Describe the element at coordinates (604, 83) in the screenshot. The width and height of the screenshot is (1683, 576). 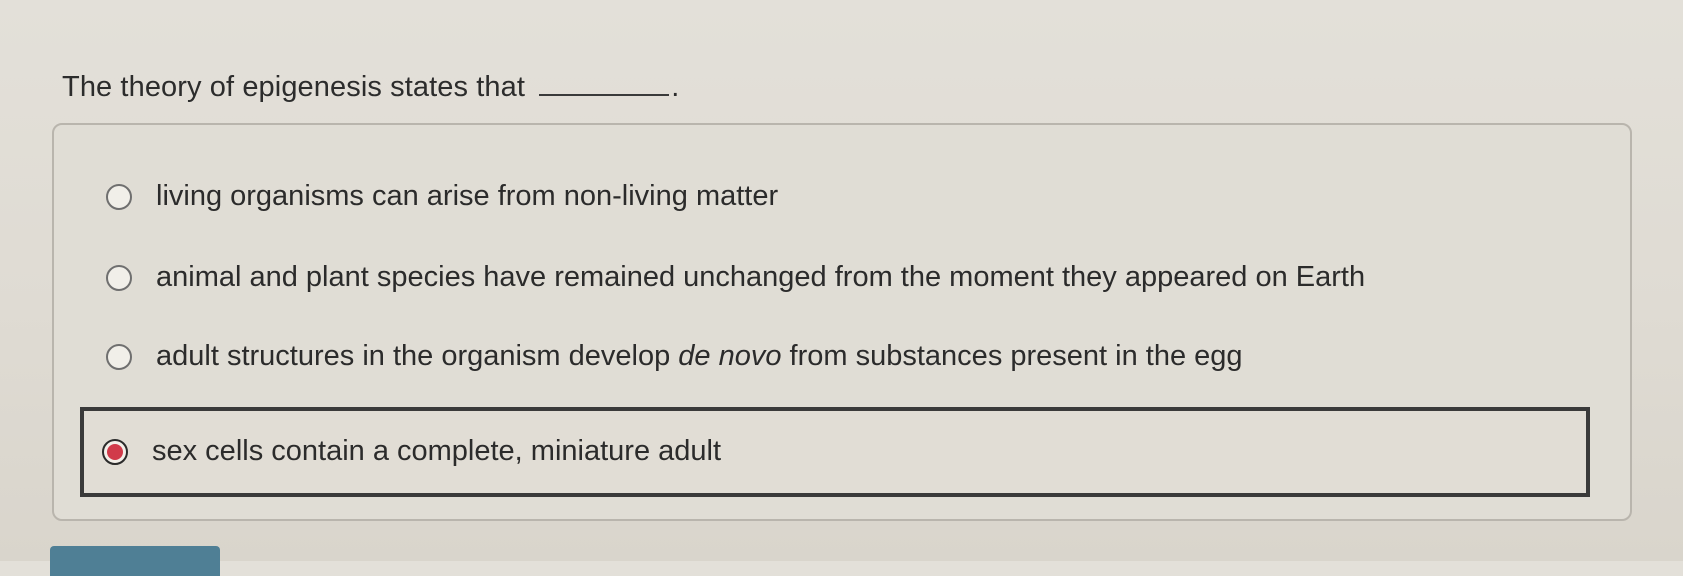
I see `answer-blank` at that location.